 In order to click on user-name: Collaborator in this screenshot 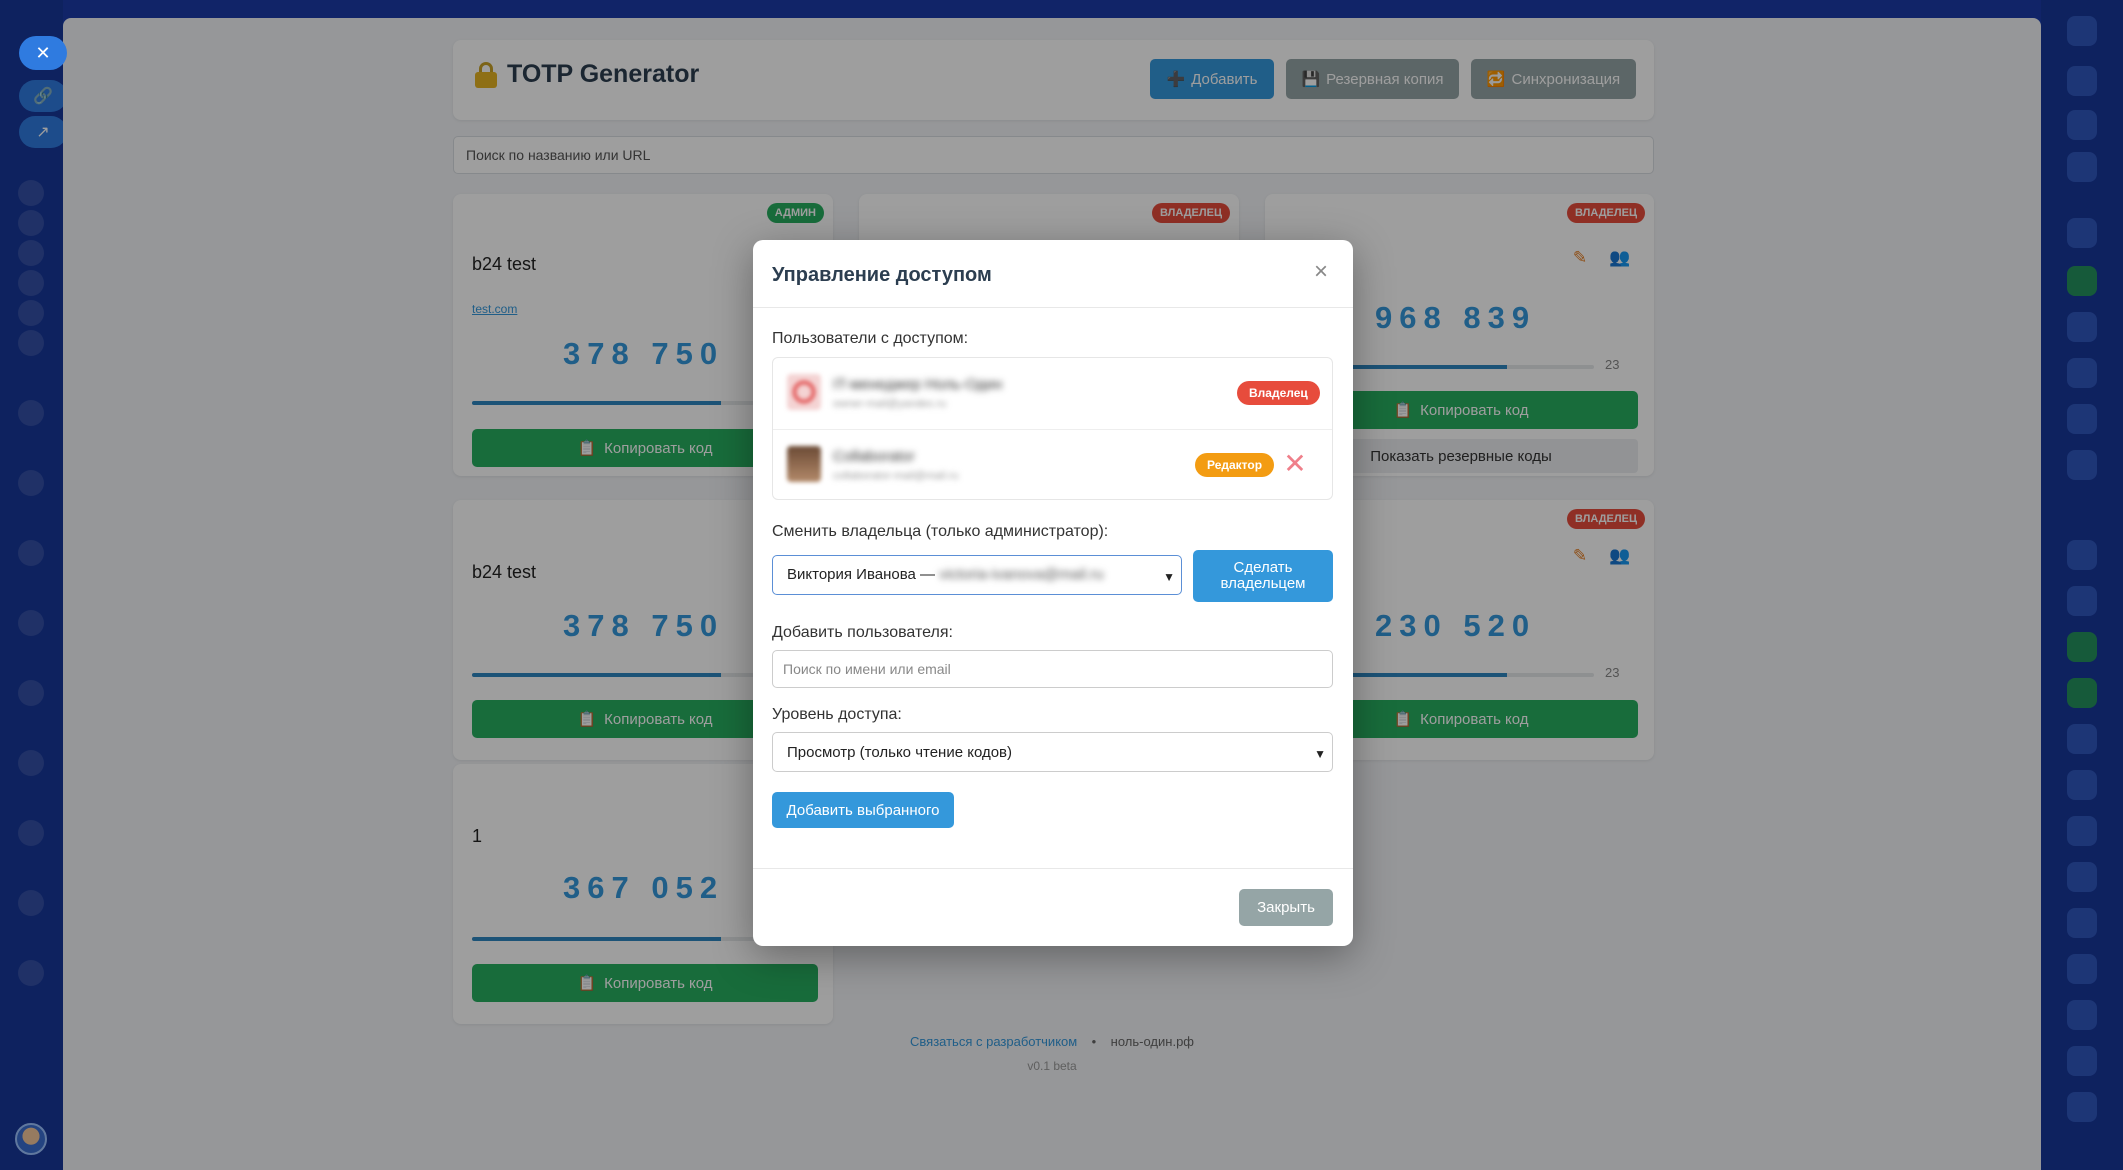, I will do `click(874, 456)`.